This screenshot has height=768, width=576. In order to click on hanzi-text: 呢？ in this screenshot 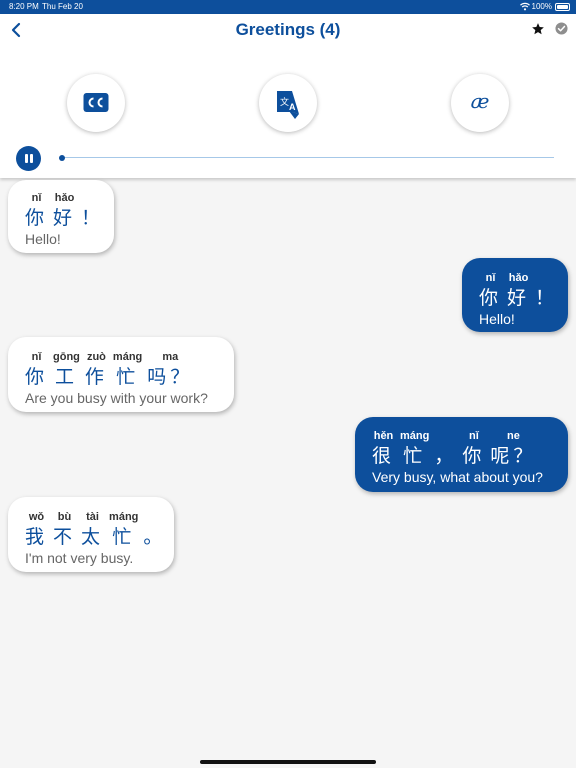, I will do `click(513, 456)`.